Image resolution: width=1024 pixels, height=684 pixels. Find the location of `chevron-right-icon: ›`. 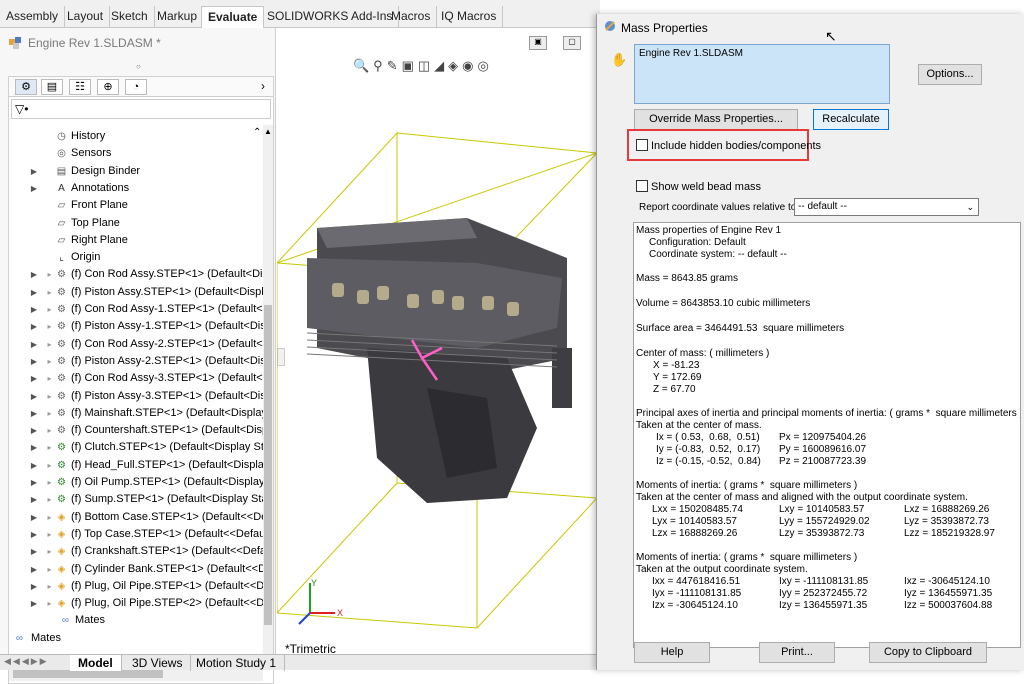

chevron-right-icon: › is located at coordinates (263, 86).